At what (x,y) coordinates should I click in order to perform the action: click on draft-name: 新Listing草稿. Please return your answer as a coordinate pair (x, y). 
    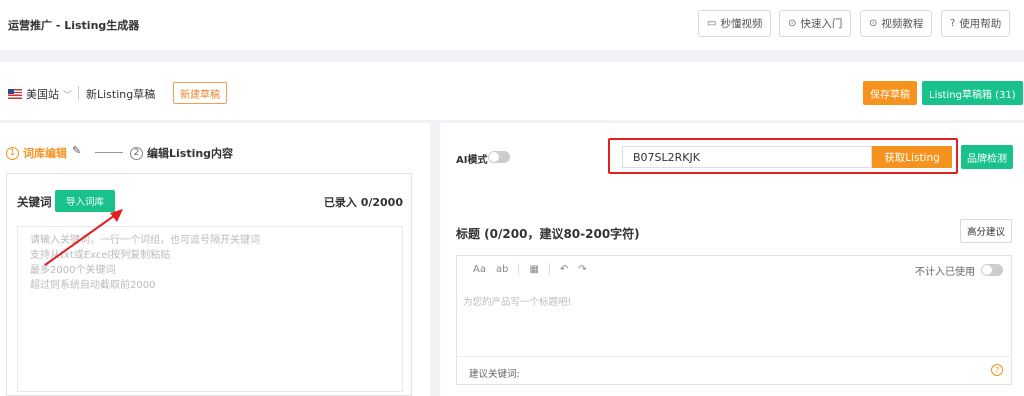
    Looking at the image, I should click on (121, 94).